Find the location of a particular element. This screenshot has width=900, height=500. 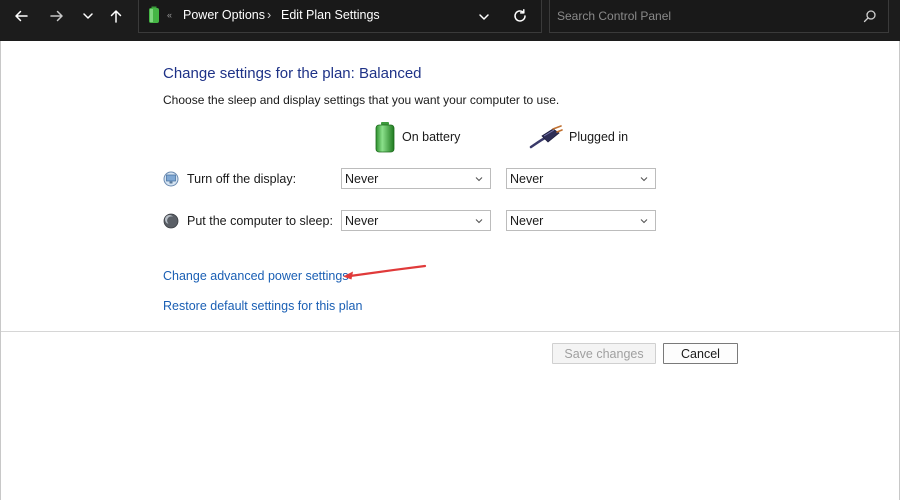

display-on-battery-dropdown: Never is located at coordinates (416, 178).